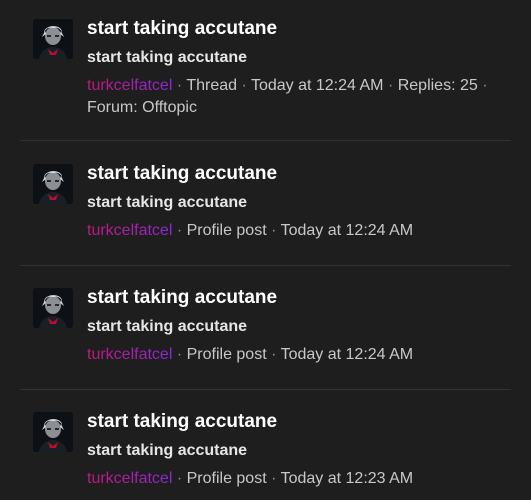 Image resolution: width=531 pixels, height=500 pixels. What do you see at coordinates (142, 107) in the screenshot?
I see `forum-link: Forum: Offtopic` at bounding box center [142, 107].